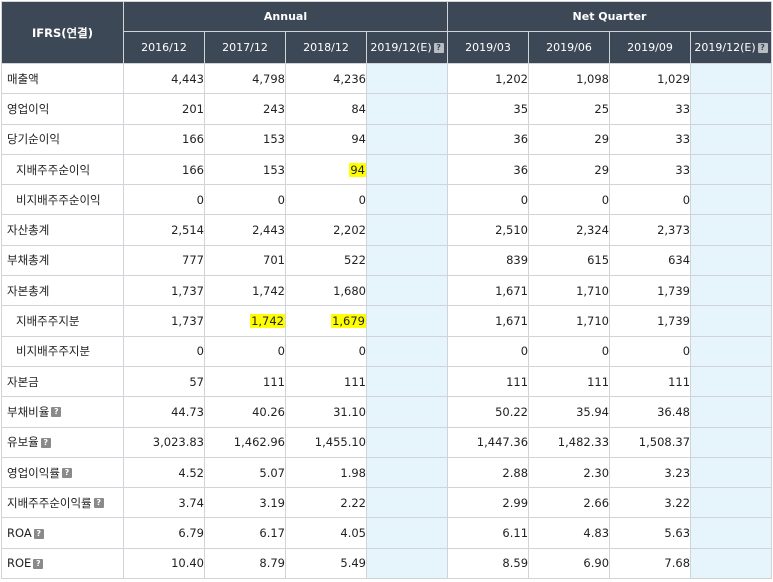  What do you see at coordinates (274, 260) in the screenshot?
I see `cell-value: 701` at bounding box center [274, 260].